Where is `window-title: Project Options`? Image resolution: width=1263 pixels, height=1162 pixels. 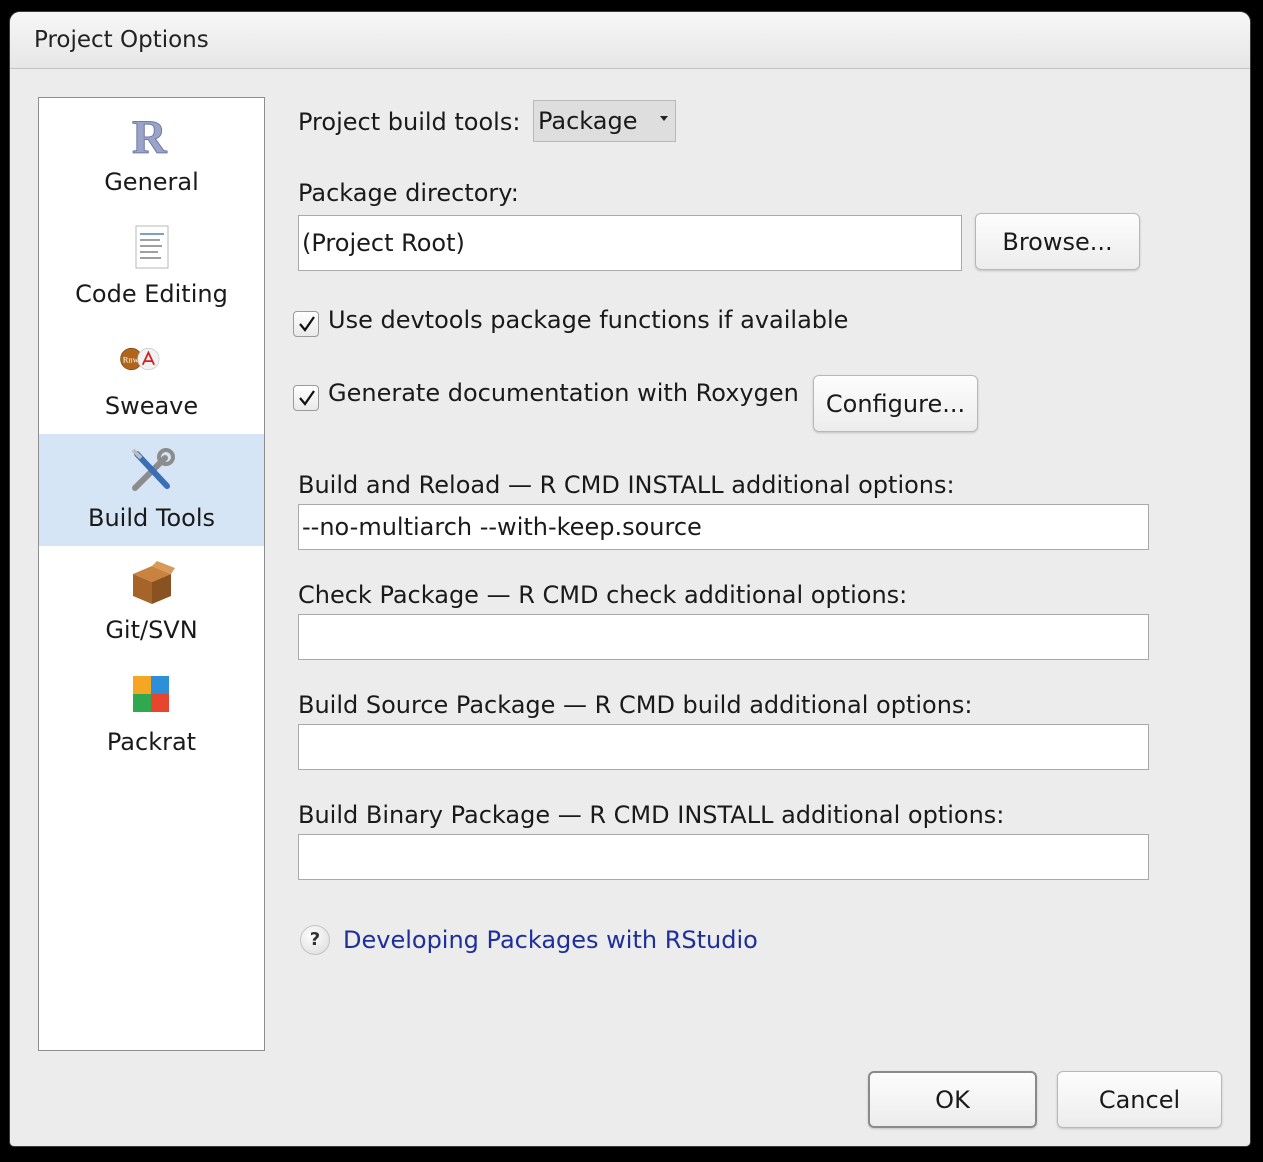
window-title: Project Options is located at coordinates (121, 40).